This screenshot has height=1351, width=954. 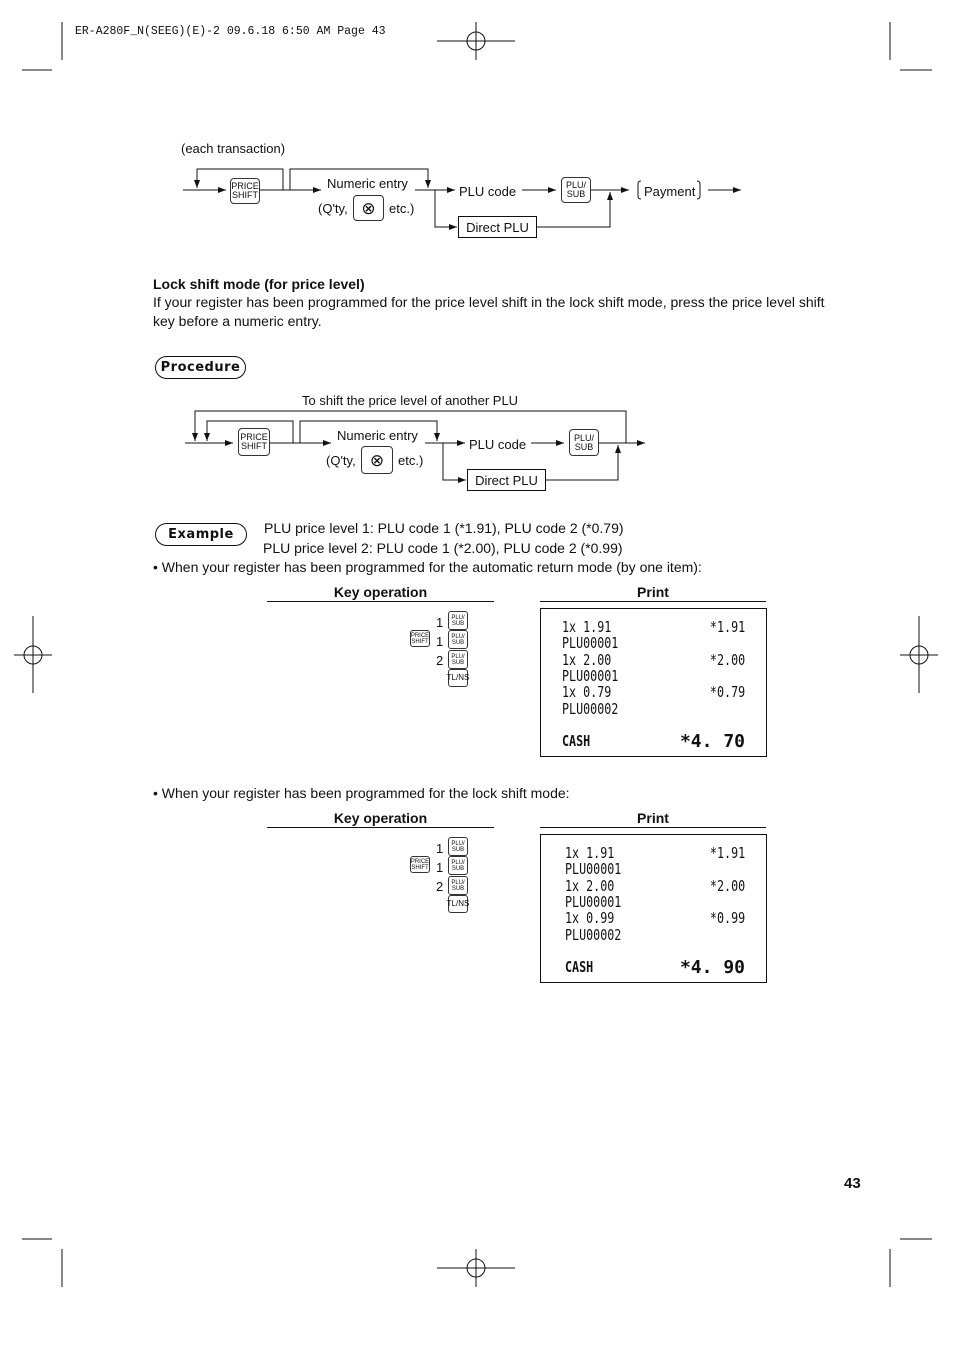 What do you see at coordinates (233, 148) in the screenshot?
I see `diagram1-note: (each transaction)` at bounding box center [233, 148].